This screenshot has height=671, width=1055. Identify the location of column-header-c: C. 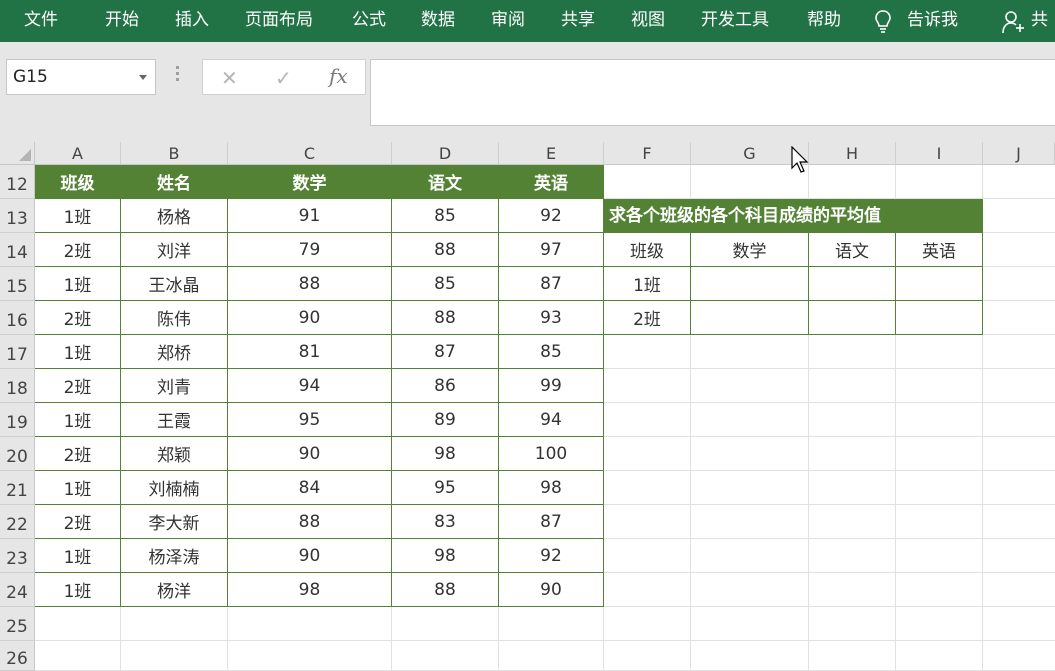
(310, 153).